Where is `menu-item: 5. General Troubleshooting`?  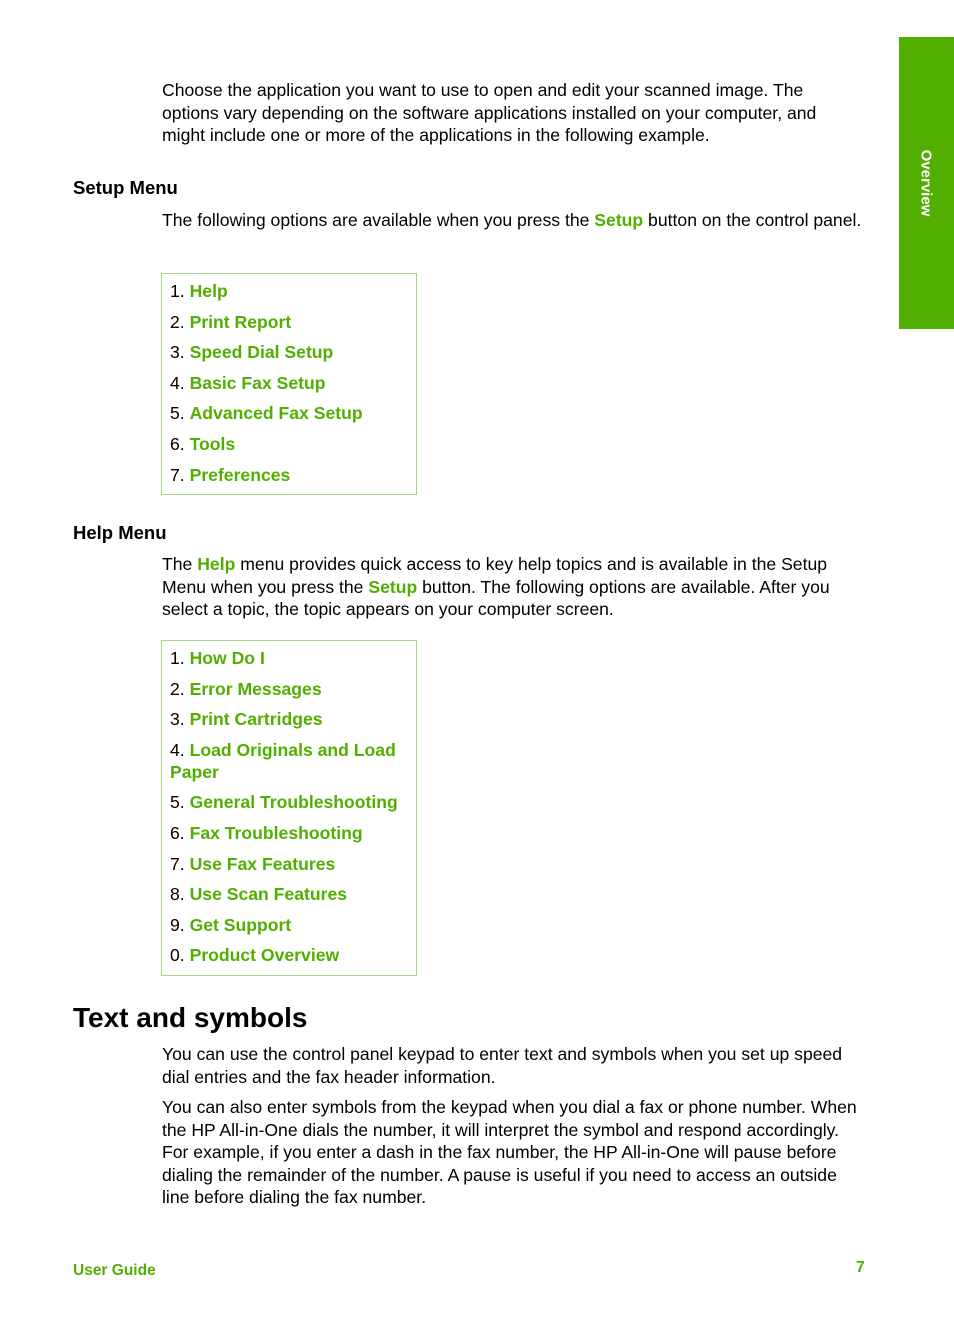 menu-item: 5. General Troubleshooting is located at coordinates (289, 802).